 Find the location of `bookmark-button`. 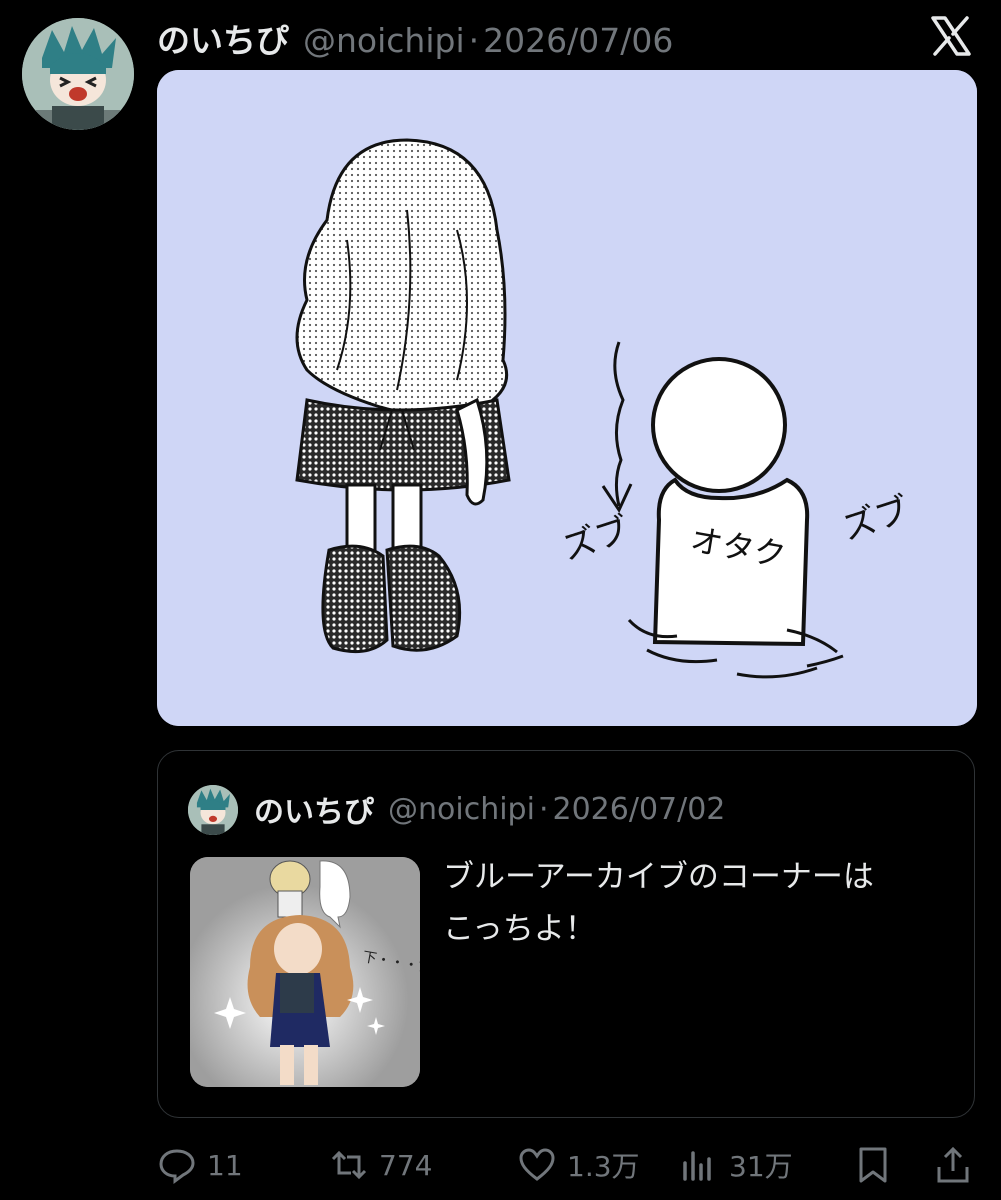

bookmark-button is located at coordinates (878, 1165).